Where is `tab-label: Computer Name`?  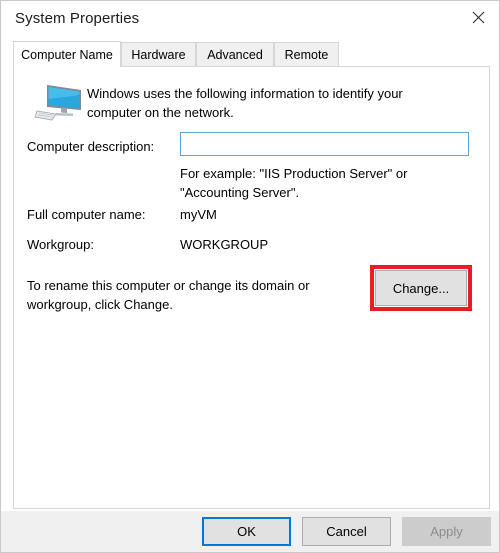 tab-label: Computer Name is located at coordinates (67, 54).